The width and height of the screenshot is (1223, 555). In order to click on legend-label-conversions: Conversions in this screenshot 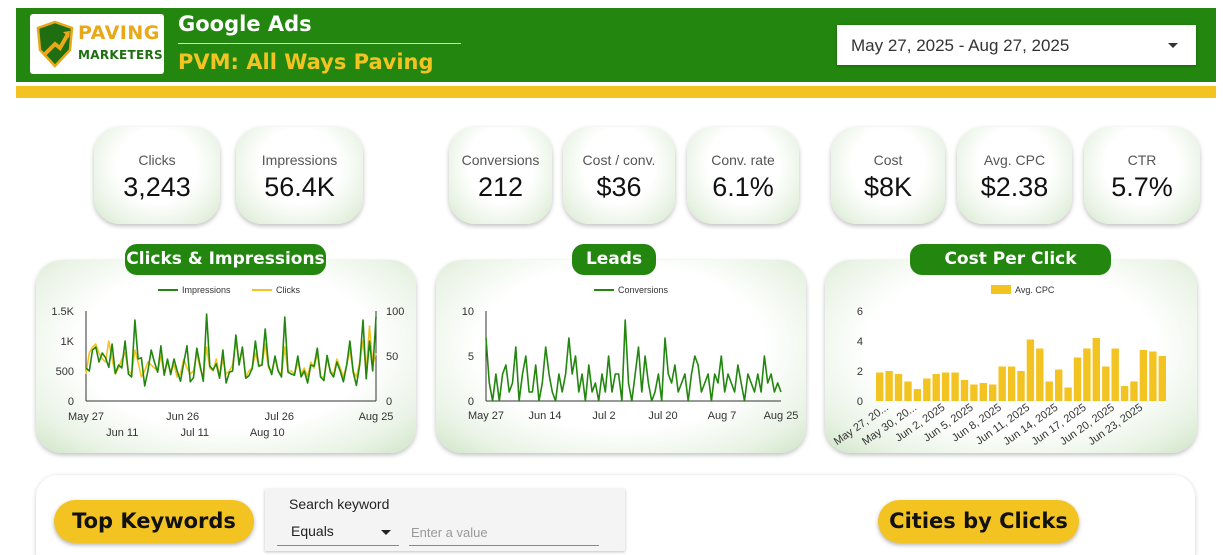, I will do `click(643, 290)`.